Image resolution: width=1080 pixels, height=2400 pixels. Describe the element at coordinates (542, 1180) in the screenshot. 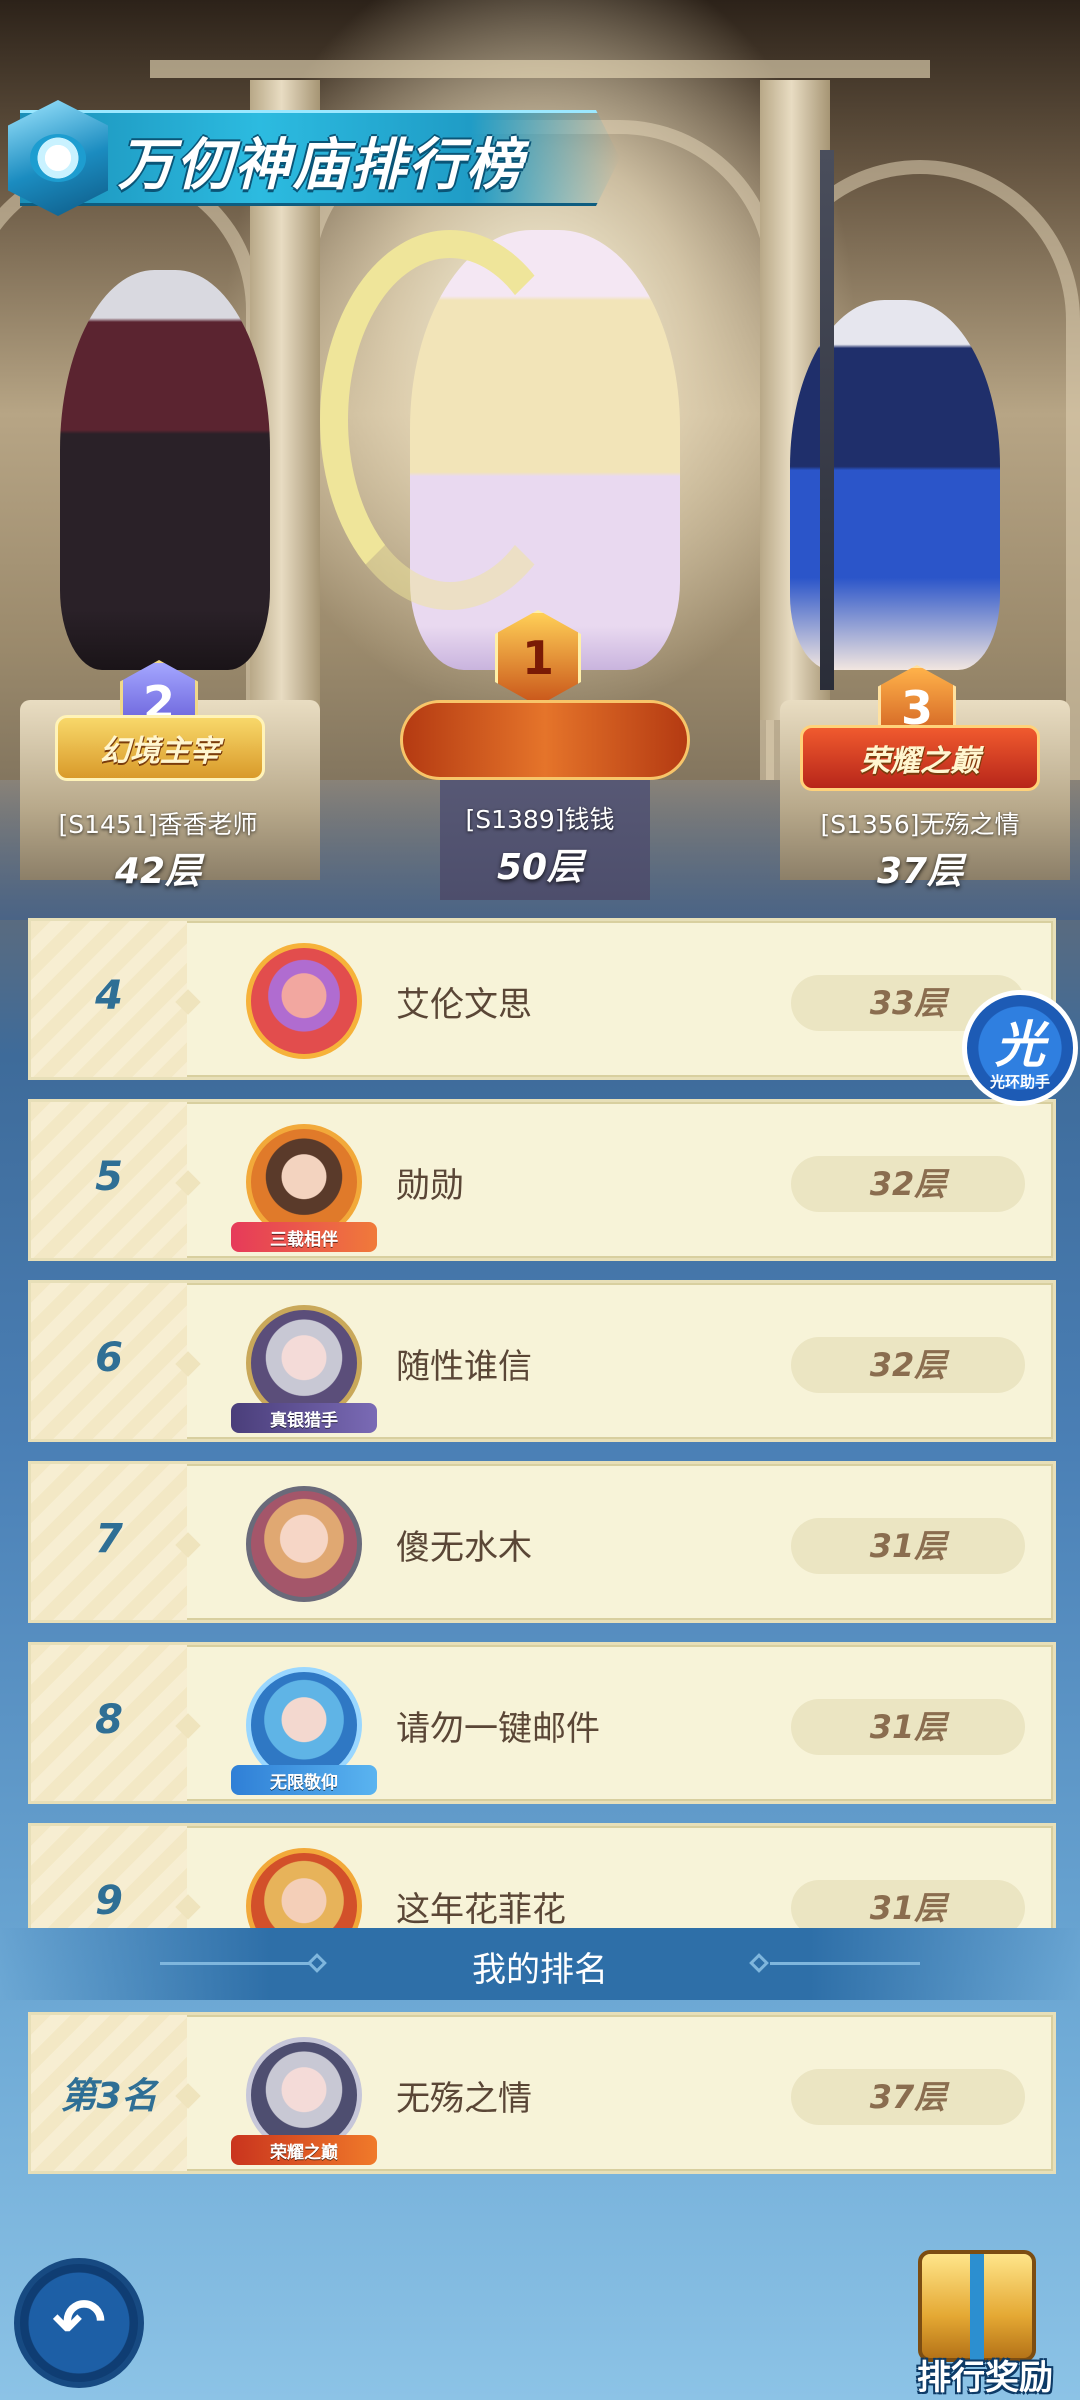

I see `ranking-row: 5 三载相伴 勋勋 32层` at that location.